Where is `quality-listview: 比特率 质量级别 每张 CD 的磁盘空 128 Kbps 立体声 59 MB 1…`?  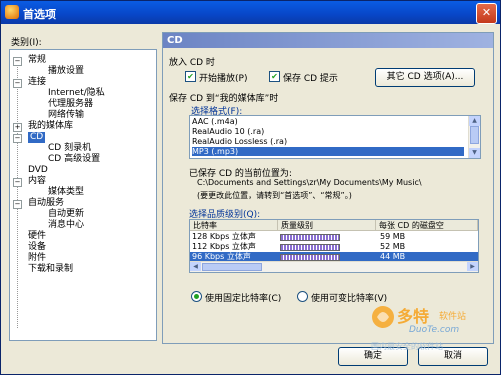 quality-listview: 比特率 质量级别 每张 CD 的磁盘空 128 Kbps 立体声 59 MB 1… is located at coordinates (334, 246).